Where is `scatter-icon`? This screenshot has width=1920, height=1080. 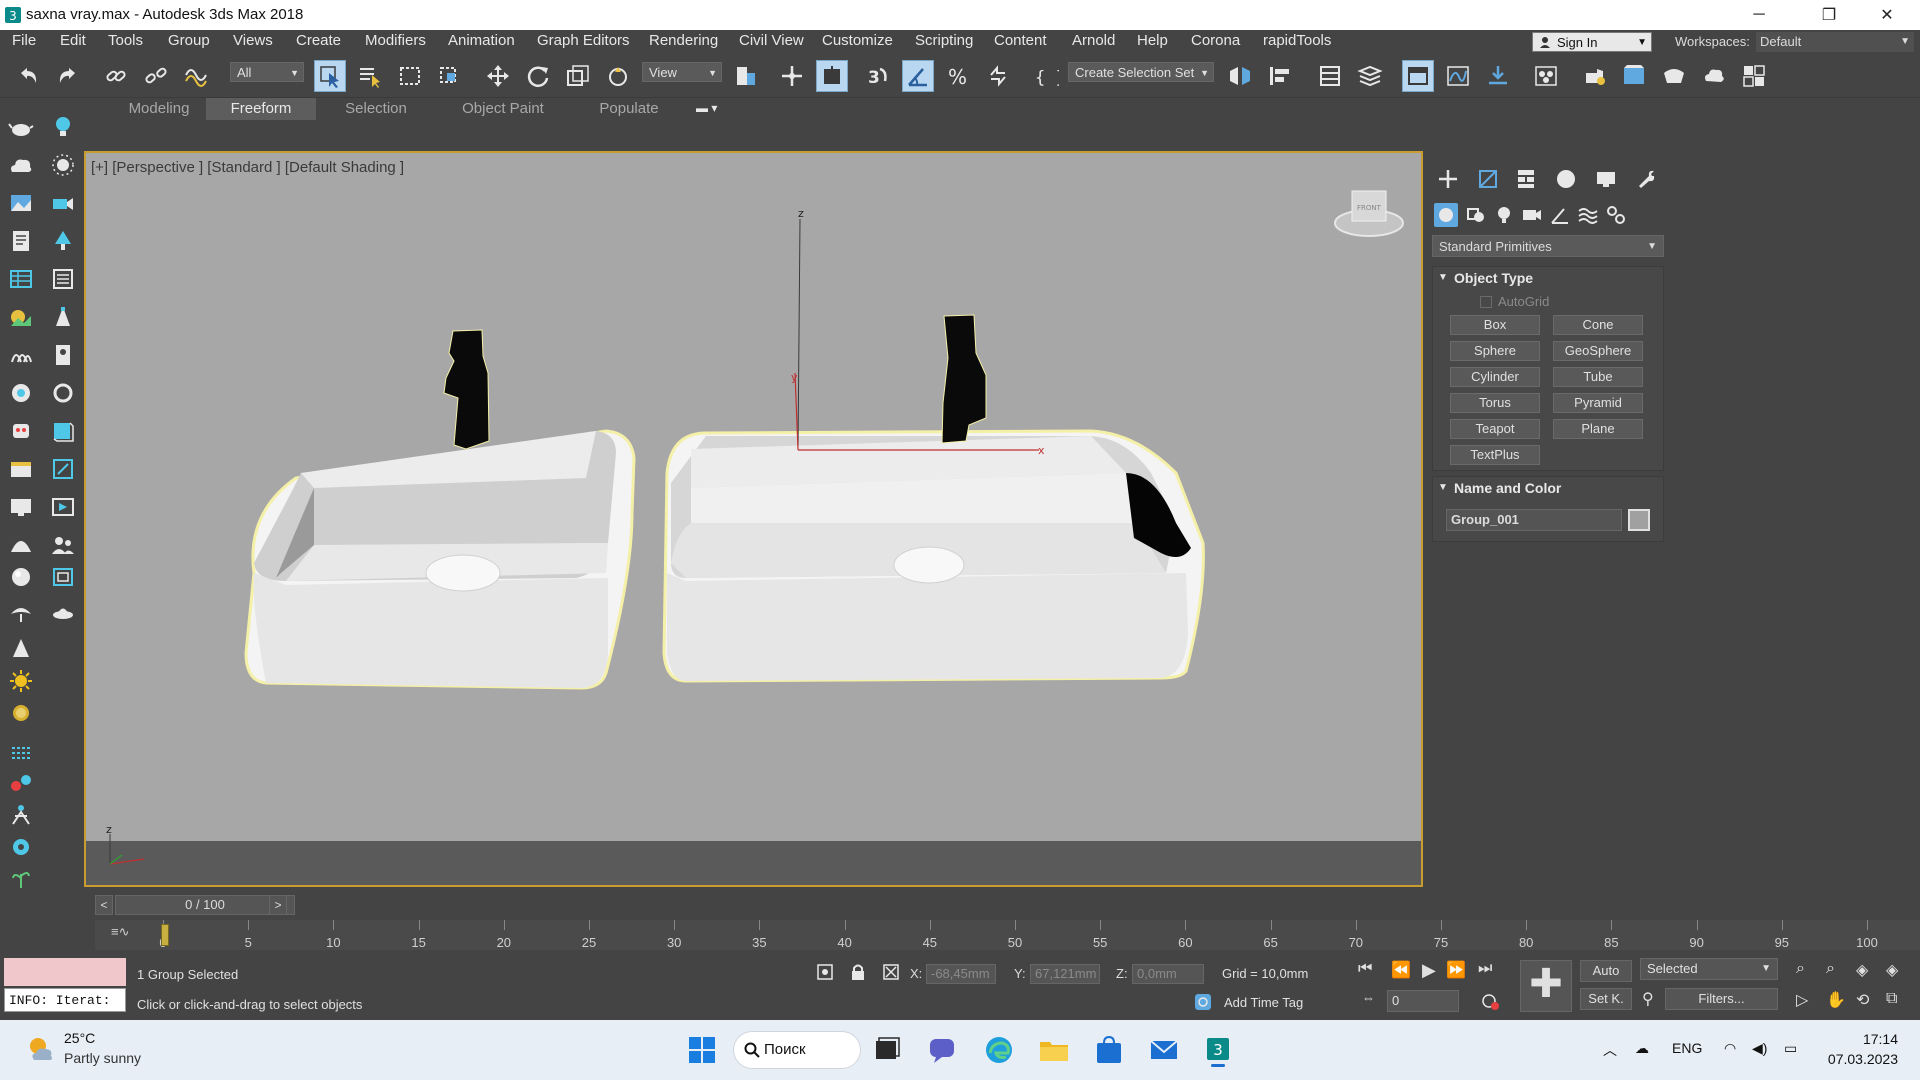 scatter-icon is located at coordinates (63, 469).